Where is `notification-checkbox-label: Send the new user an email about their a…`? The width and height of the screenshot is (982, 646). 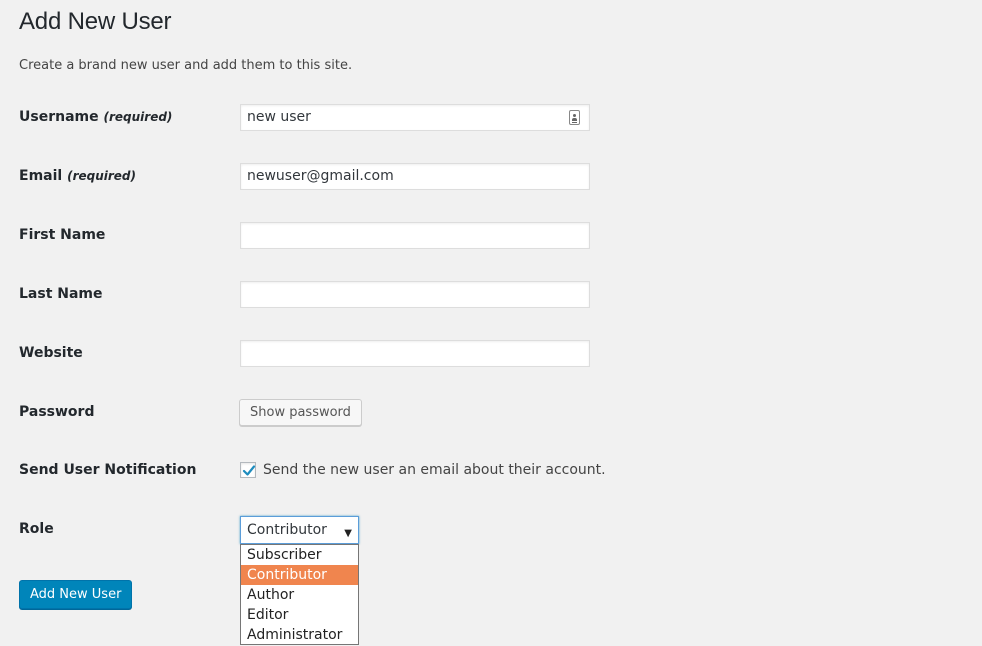 notification-checkbox-label: Send the new user an email about their a… is located at coordinates (434, 470).